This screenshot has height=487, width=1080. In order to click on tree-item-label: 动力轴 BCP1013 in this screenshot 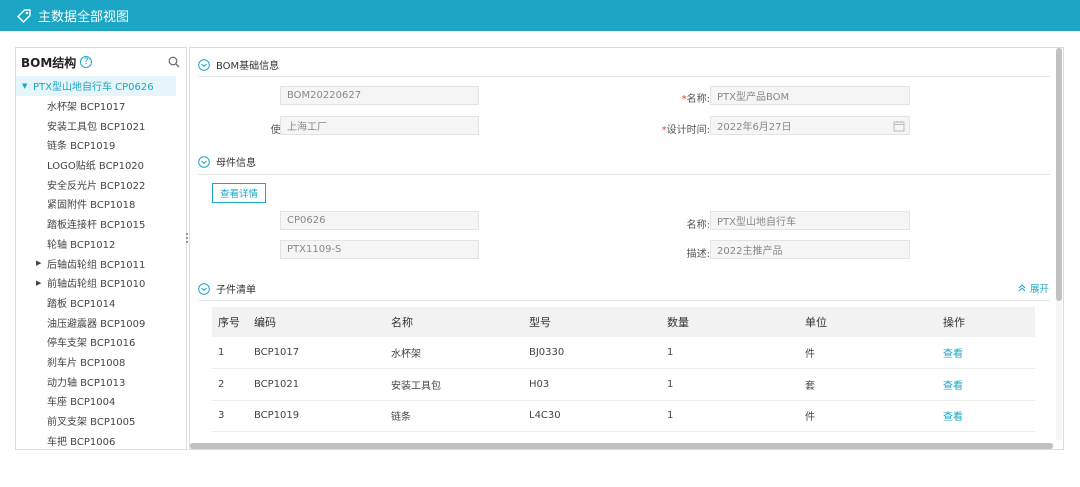, I will do `click(86, 381)`.